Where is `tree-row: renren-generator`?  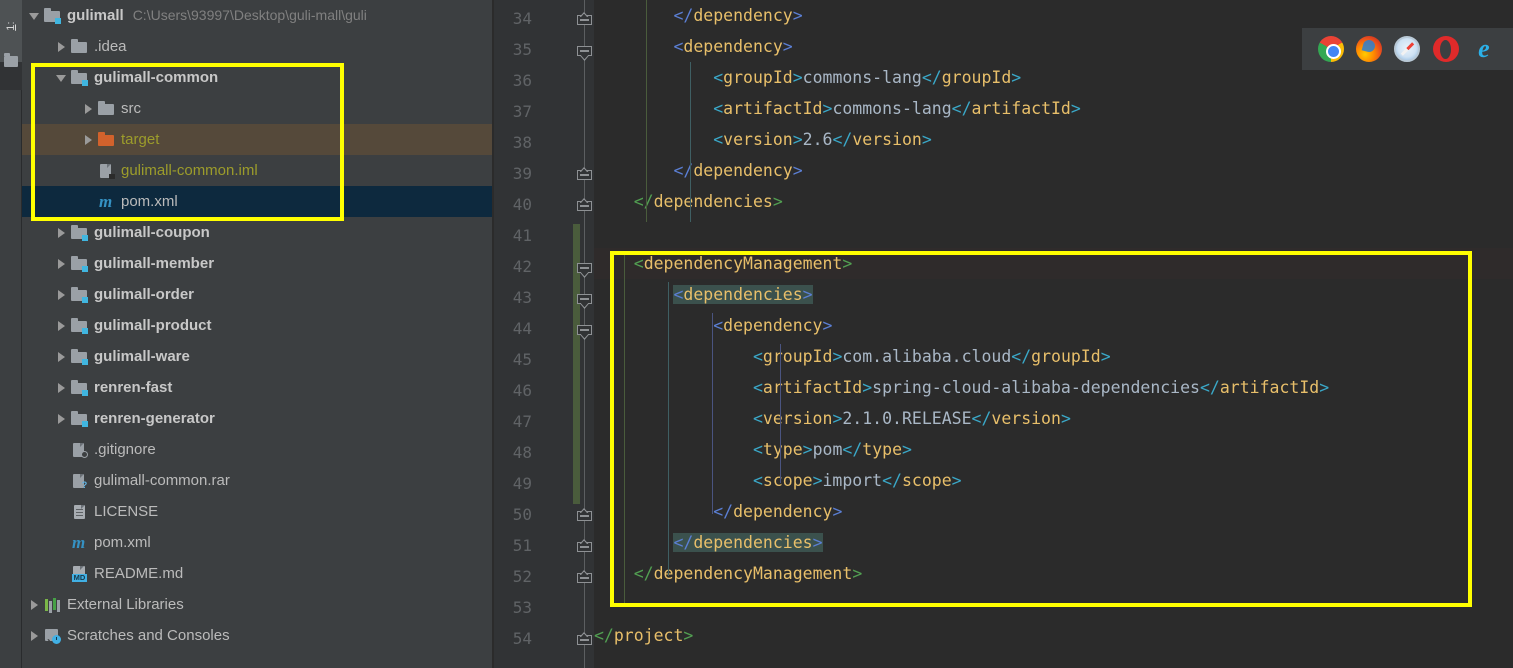
tree-row: renren-generator is located at coordinates (257, 418).